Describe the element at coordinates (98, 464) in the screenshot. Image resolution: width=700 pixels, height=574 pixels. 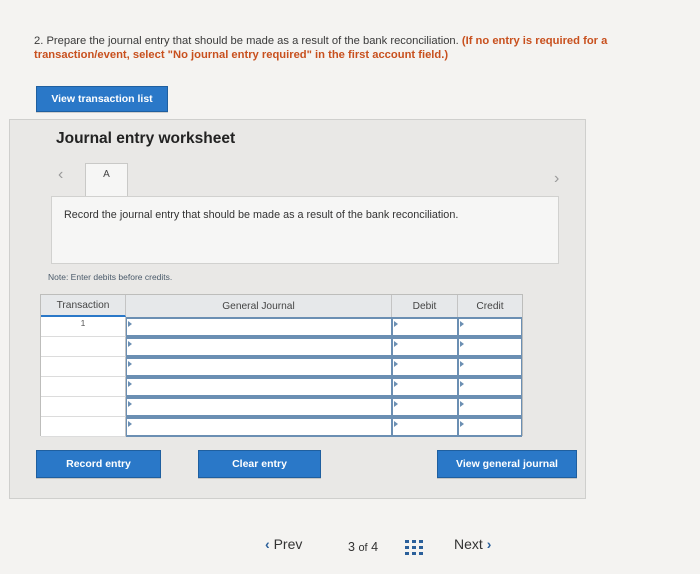
I see `record-entry-button: Record entry` at that location.